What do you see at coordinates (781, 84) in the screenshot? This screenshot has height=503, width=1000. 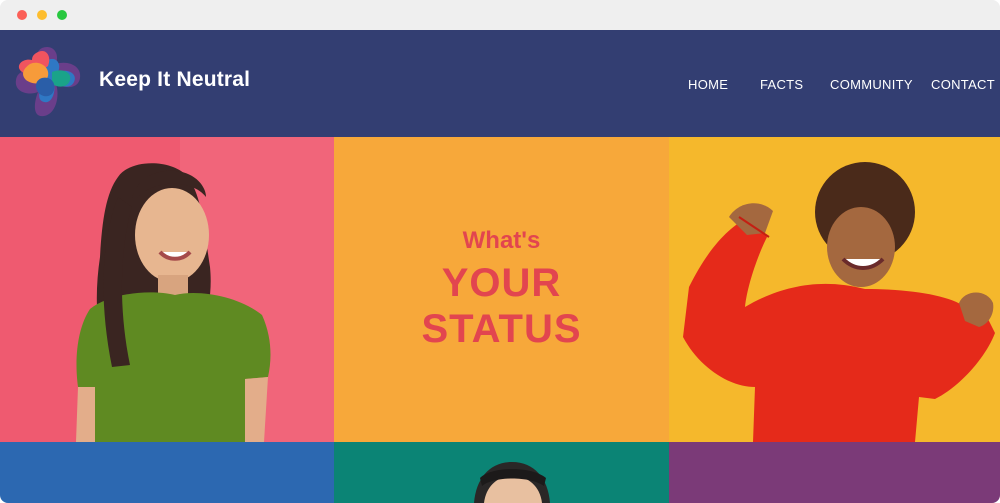 I see `nav-link-facts: FACTS` at bounding box center [781, 84].